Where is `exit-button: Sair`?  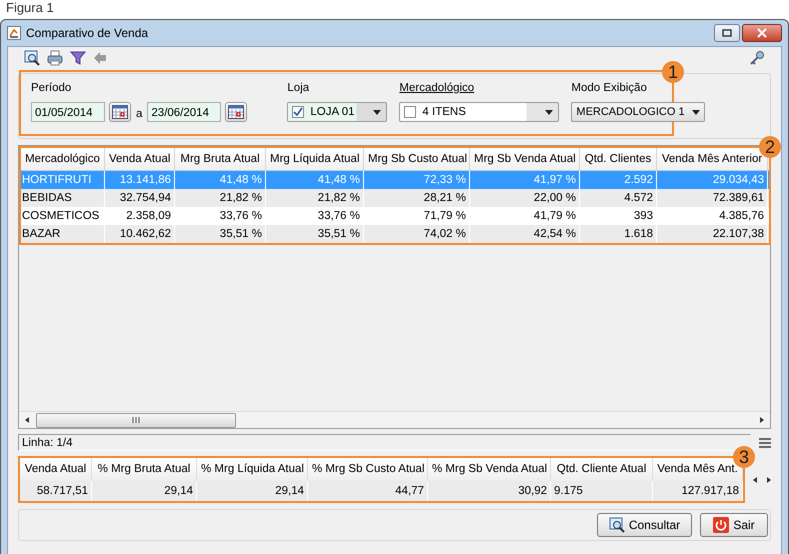
exit-button: Sair is located at coordinates (734, 525).